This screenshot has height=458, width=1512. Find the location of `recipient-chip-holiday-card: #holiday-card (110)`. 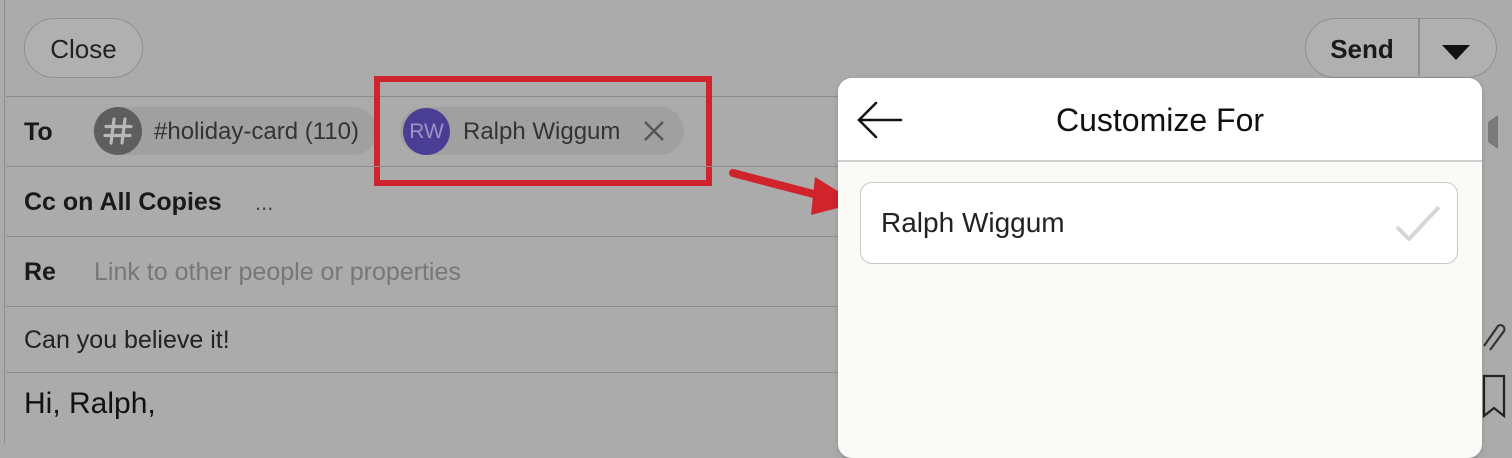

recipient-chip-holiday-card: #holiday-card (110) is located at coordinates (235, 131).